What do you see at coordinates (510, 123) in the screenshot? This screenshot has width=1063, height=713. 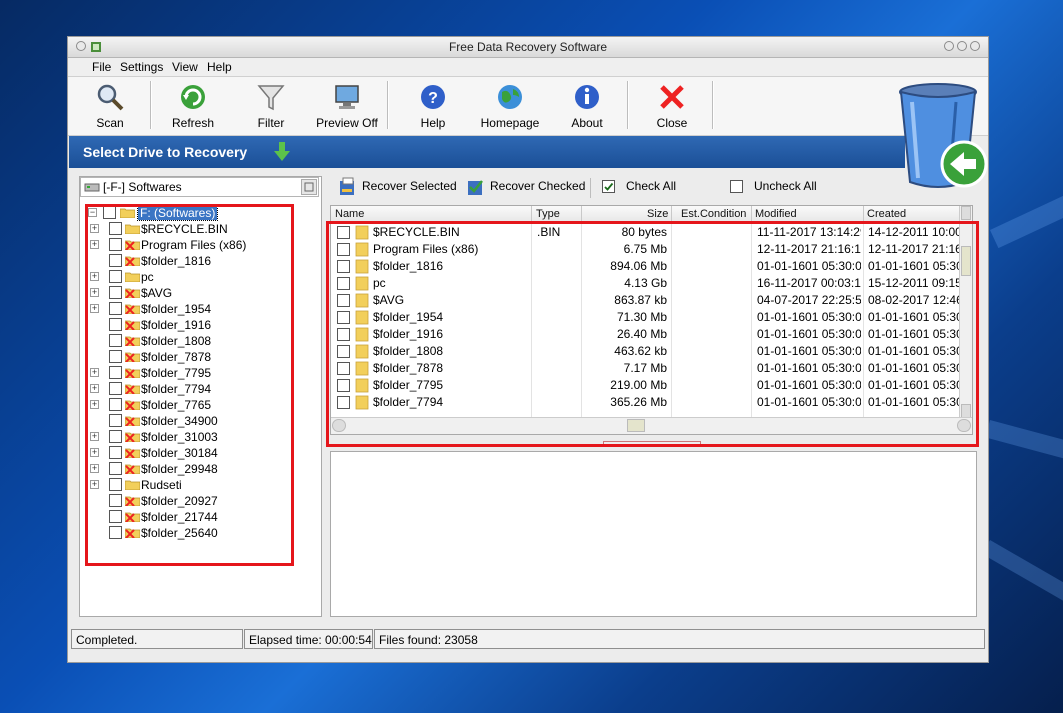 I see `homepage-label: Homepage` at bounding box center [510, 123].